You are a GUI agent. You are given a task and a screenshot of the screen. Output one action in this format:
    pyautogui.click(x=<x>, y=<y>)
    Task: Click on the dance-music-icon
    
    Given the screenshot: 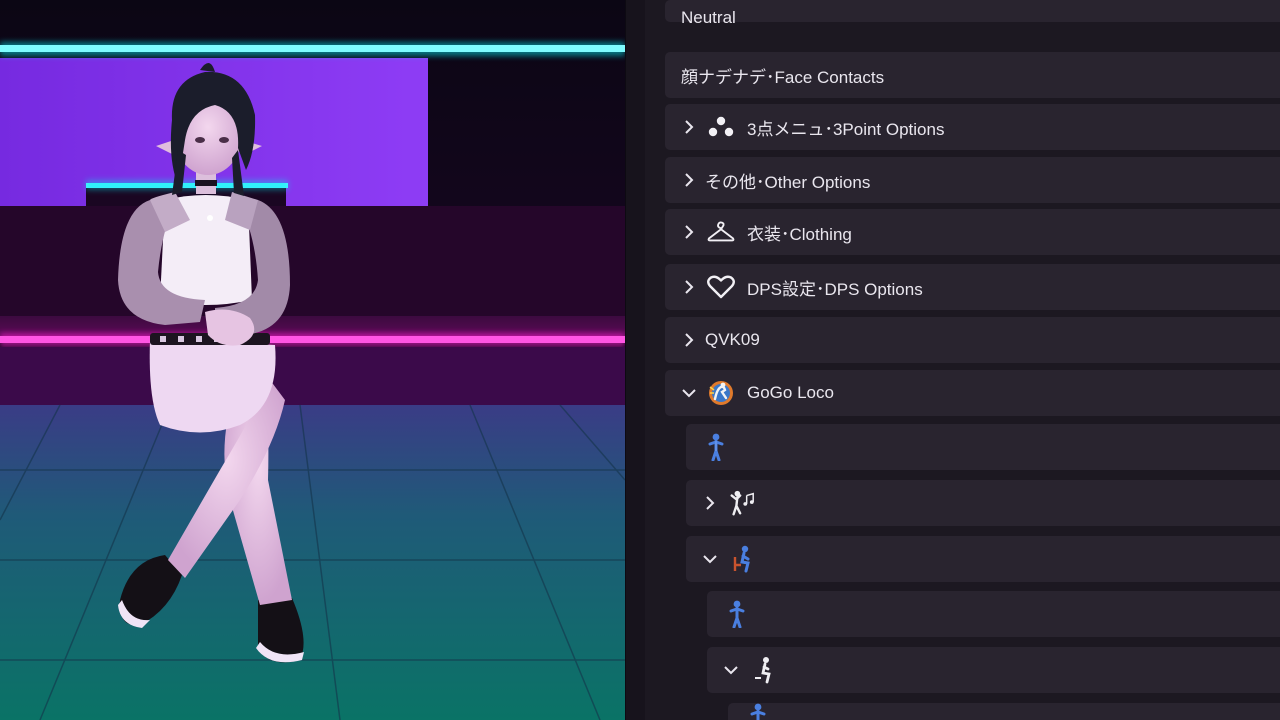 What is the action you would take?
    pyautogui.click(x=742, y=503)
    